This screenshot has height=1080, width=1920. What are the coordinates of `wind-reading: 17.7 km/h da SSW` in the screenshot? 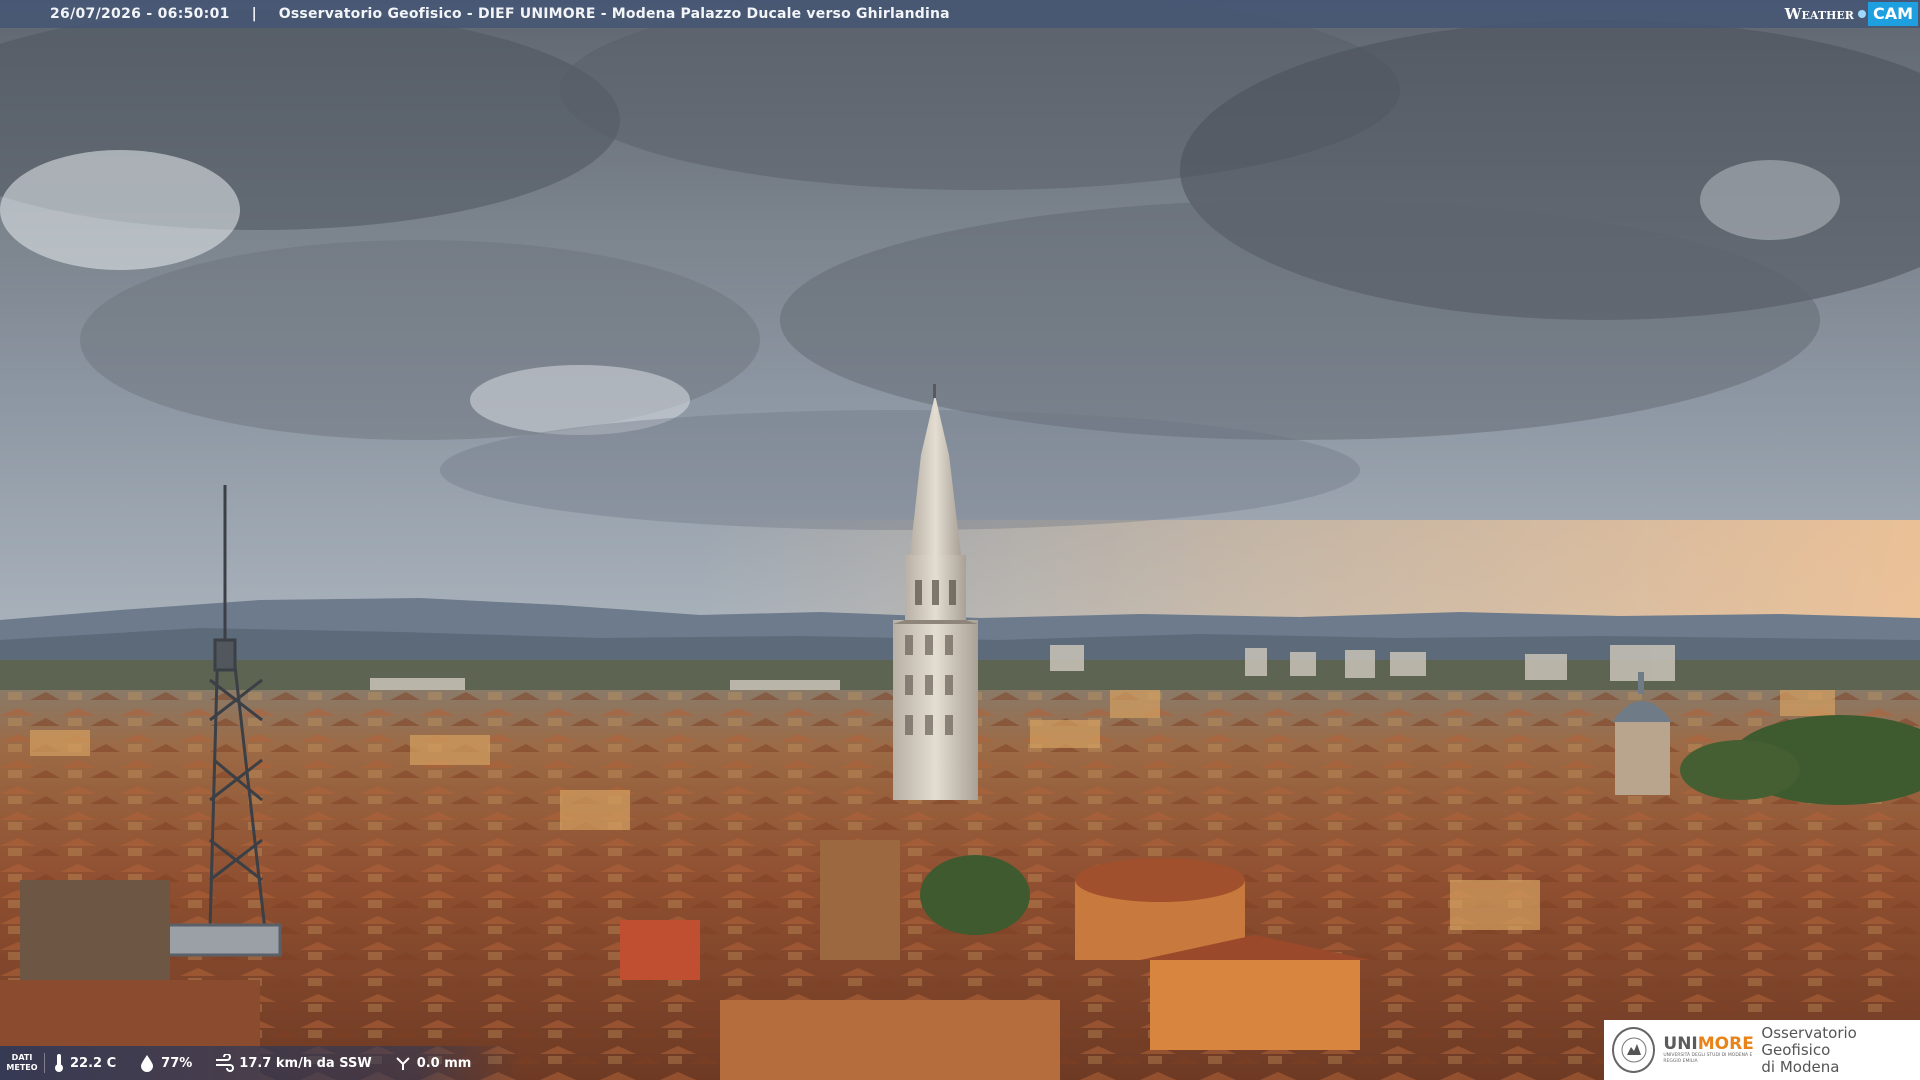 It's located at (293, 1063).